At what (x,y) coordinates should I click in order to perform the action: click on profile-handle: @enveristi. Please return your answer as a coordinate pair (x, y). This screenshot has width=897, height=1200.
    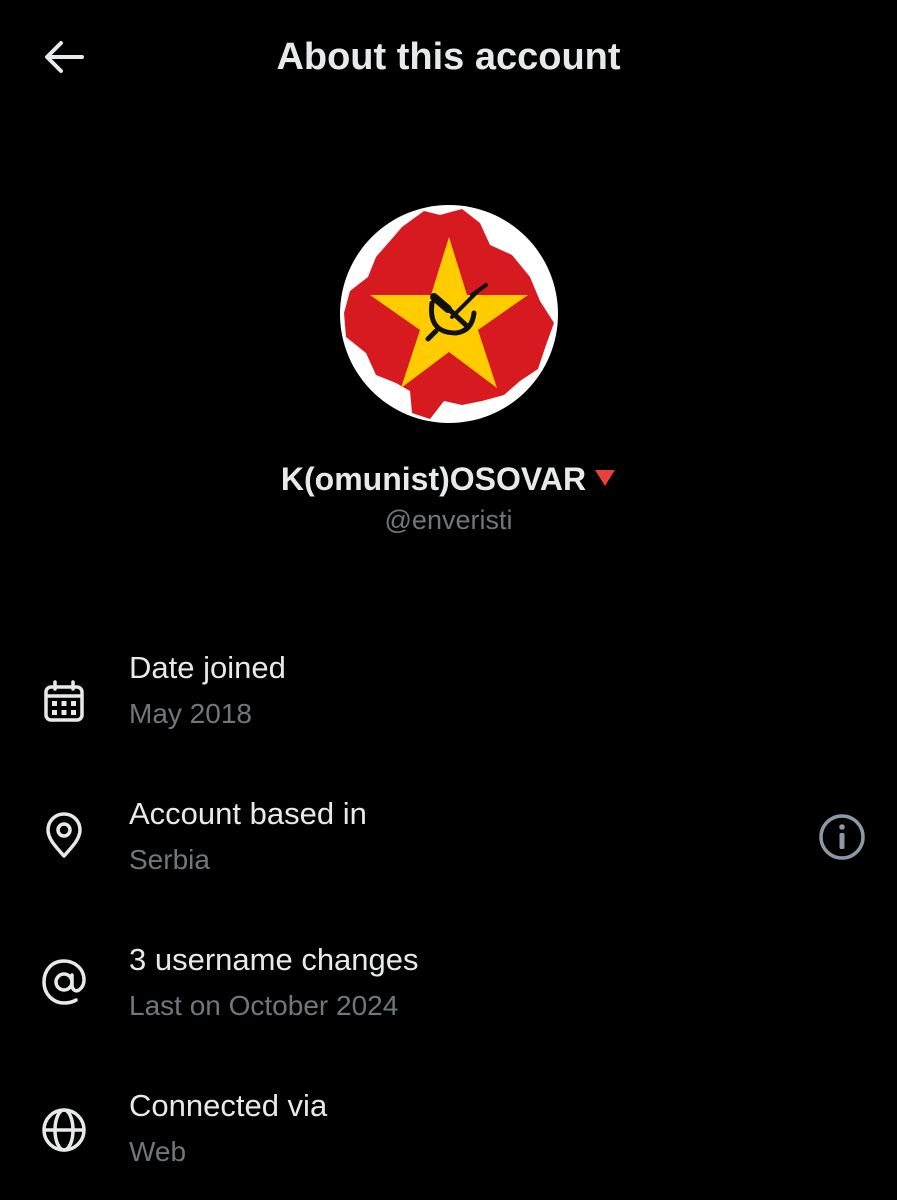
    Looking at the image, I should click on (448, 520).